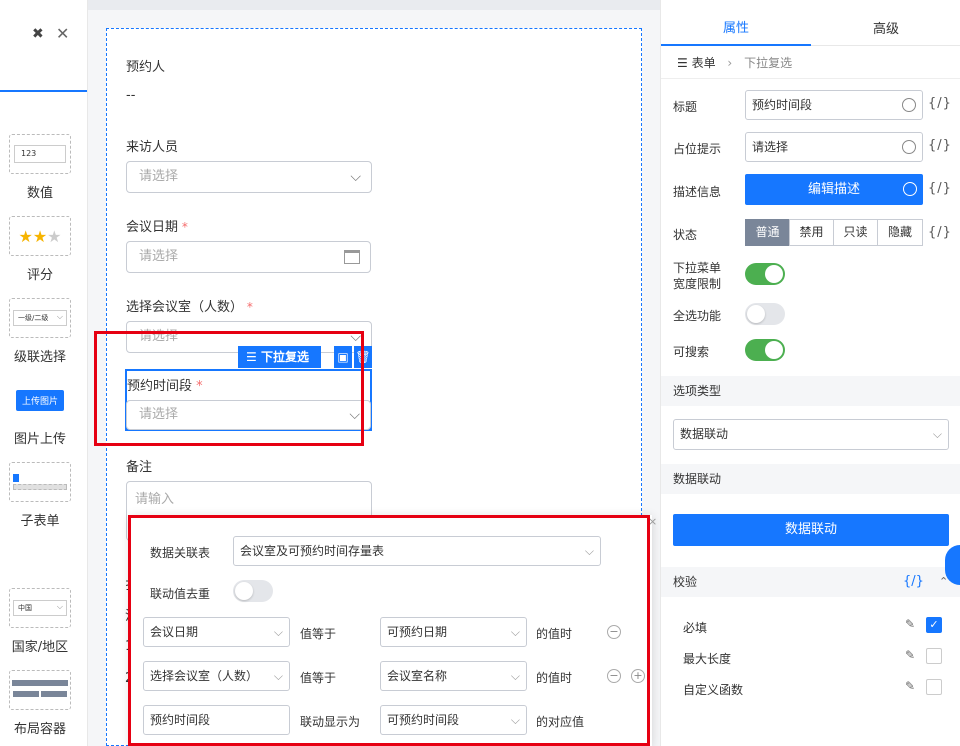 Image resolution: width=960 pixels, height=746 pixels. I want to click on data-linkage-button: 数据联动, so click(811, 530).